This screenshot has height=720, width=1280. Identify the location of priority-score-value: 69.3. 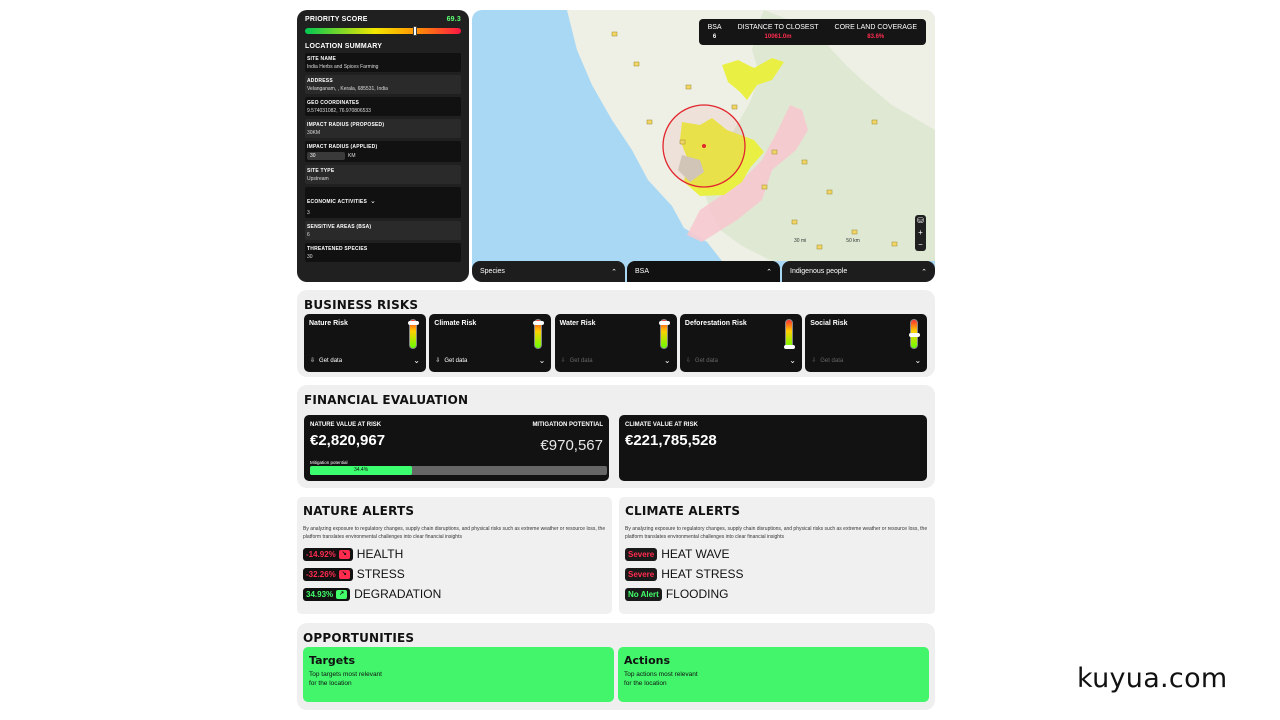
(453, 19).